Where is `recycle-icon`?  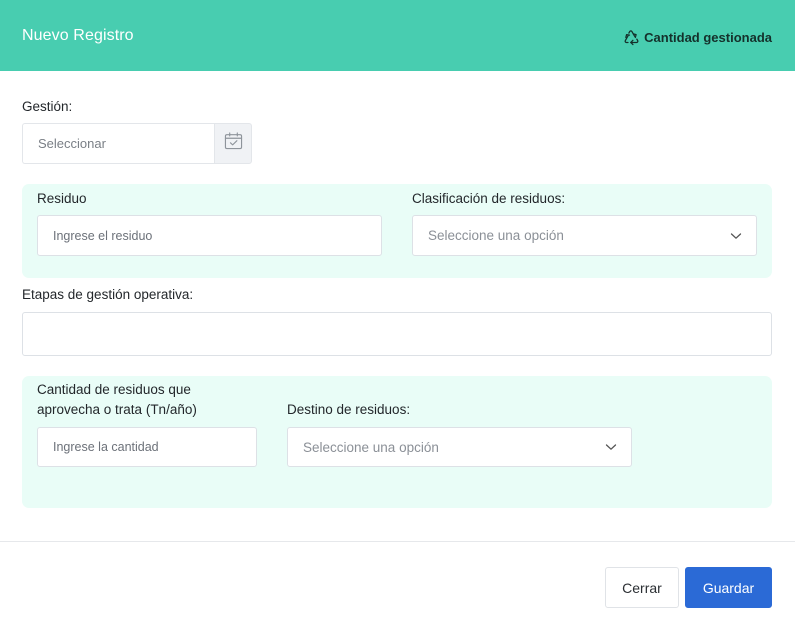 recycle-icon is located at coordinates (631, 37).